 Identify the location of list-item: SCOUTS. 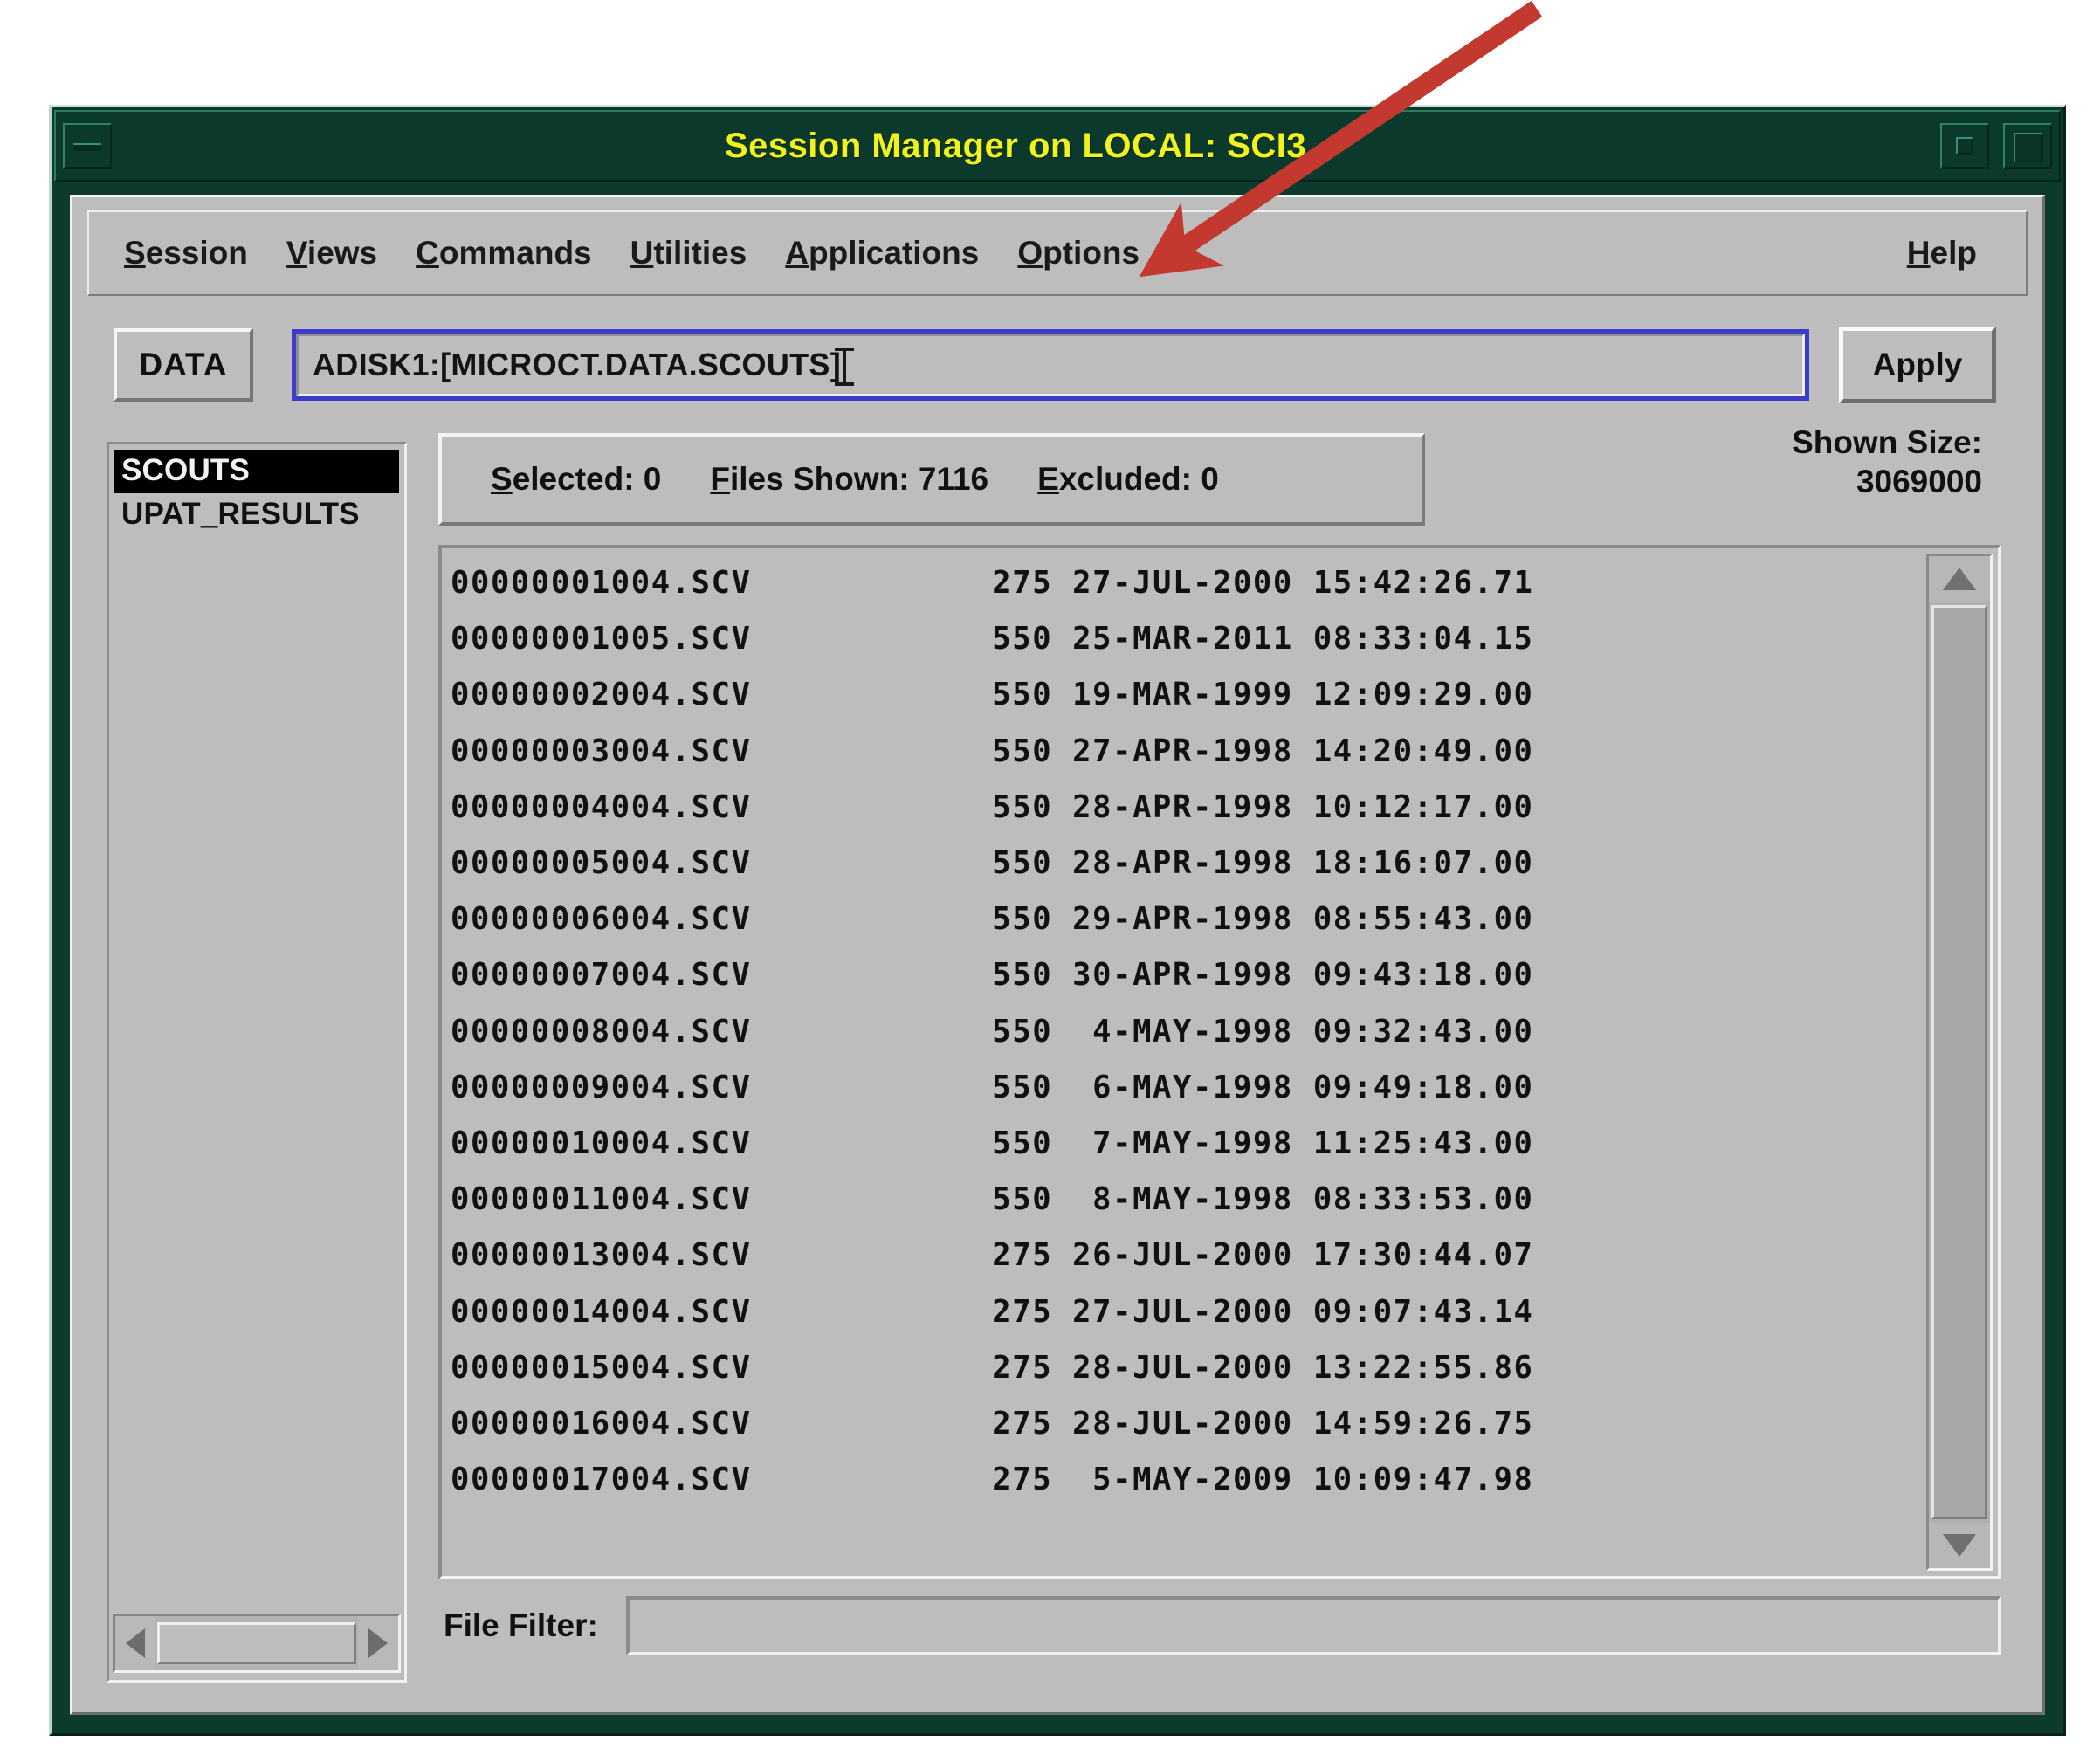
(256, 471).